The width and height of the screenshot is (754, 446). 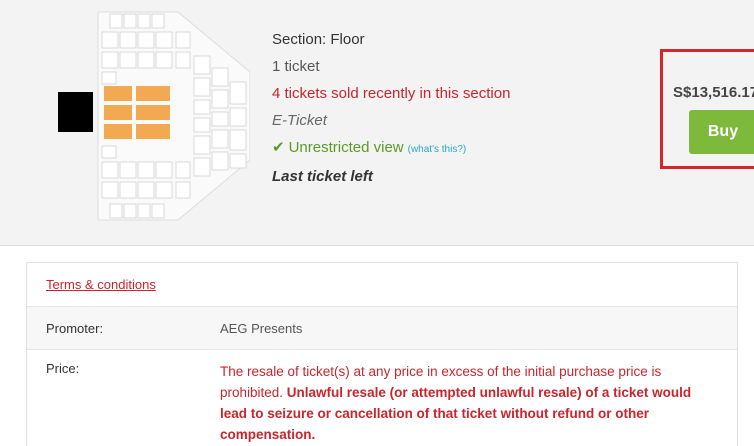 What do you see at coordinates (322, 176) in the screenshot?
I see `last-ticket-notice: Last ticket left` at bounding box center [322, 176].